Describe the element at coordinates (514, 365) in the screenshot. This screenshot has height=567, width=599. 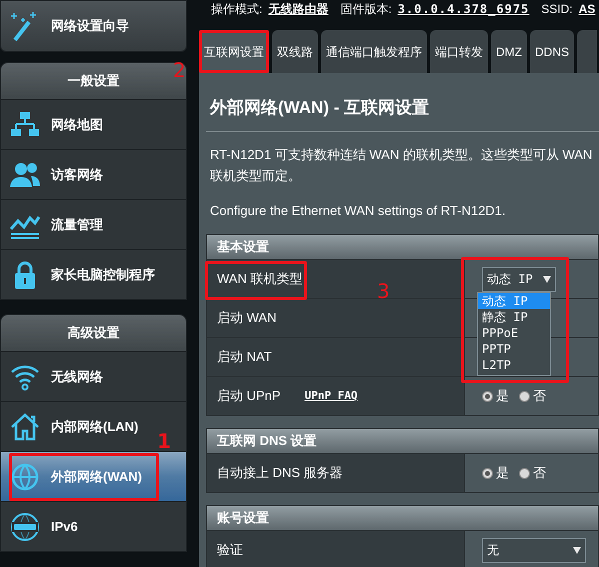
I see `dropdown-option: L2TP` at that location.